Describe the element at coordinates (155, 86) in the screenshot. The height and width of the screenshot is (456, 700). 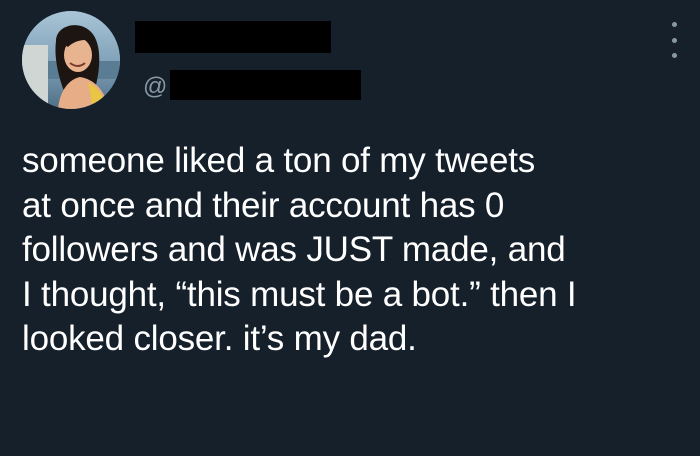
I see `handle-at-sign: @` at that location.